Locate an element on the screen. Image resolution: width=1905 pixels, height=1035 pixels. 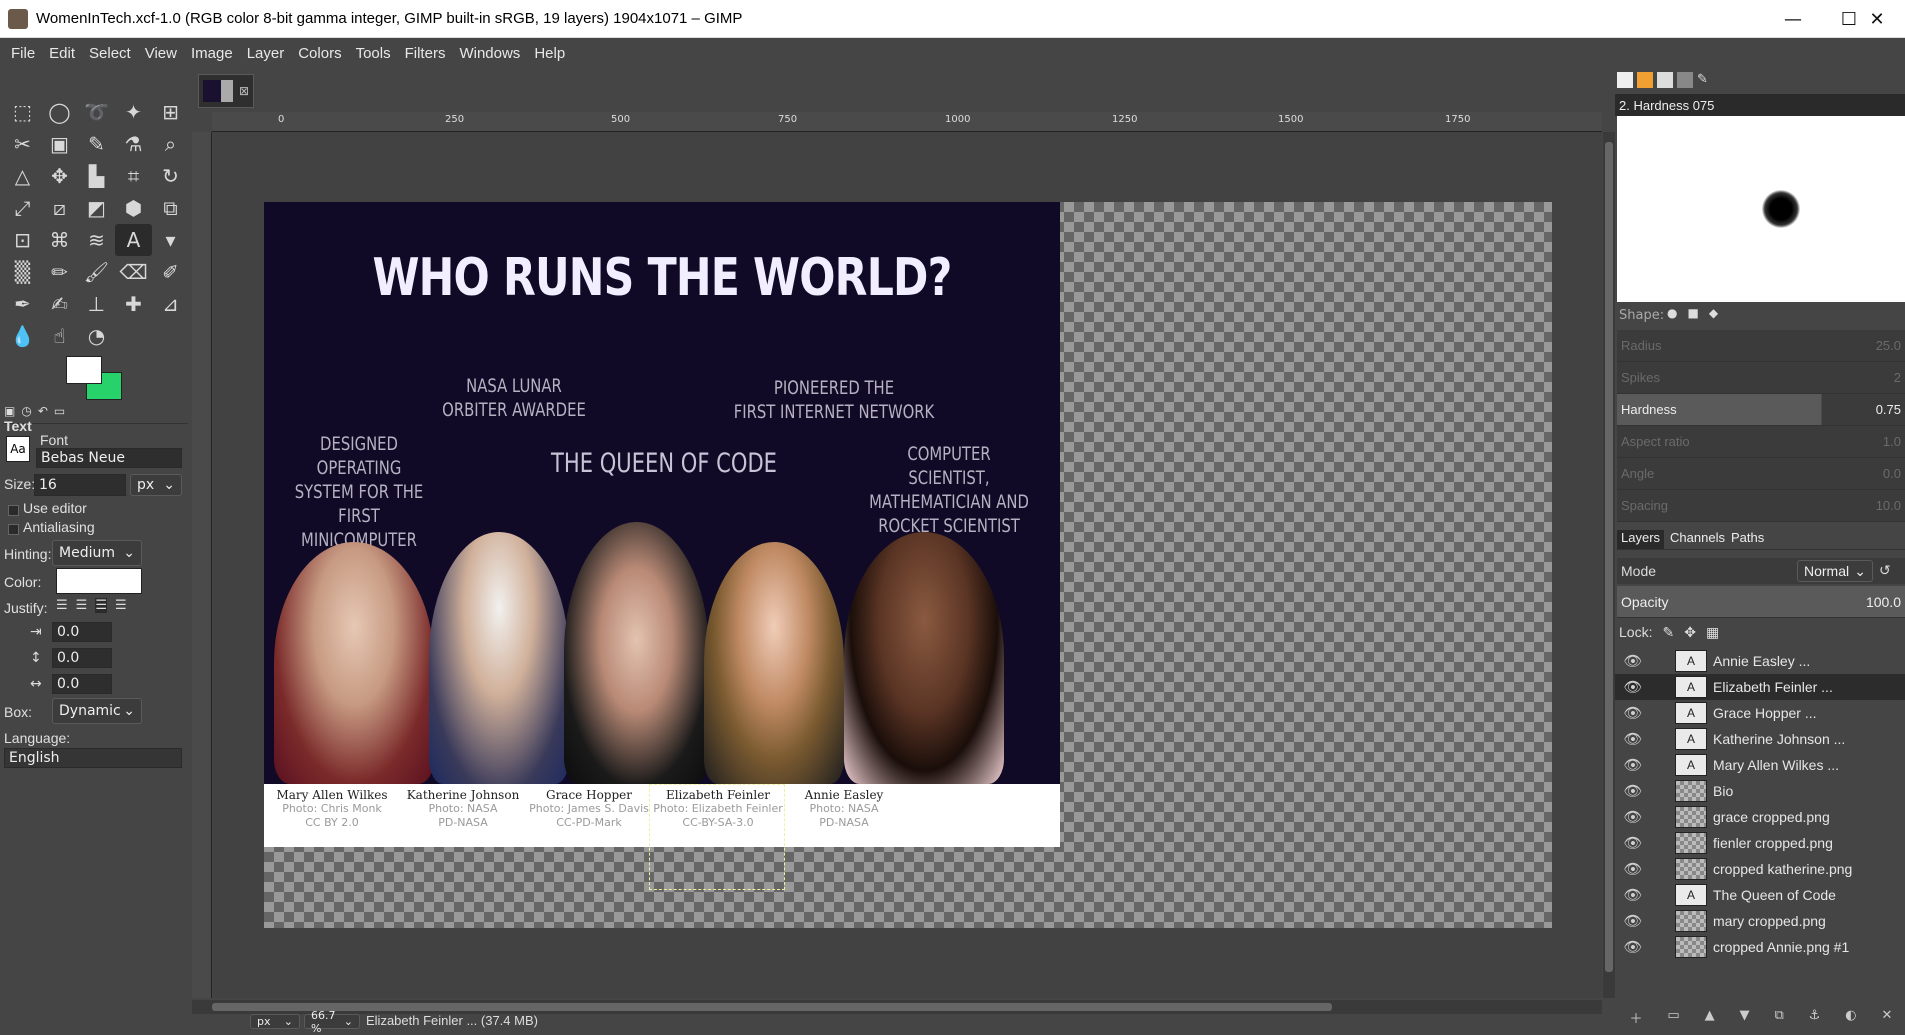
align-icon: ▙ is located at coordinates (96, 176).